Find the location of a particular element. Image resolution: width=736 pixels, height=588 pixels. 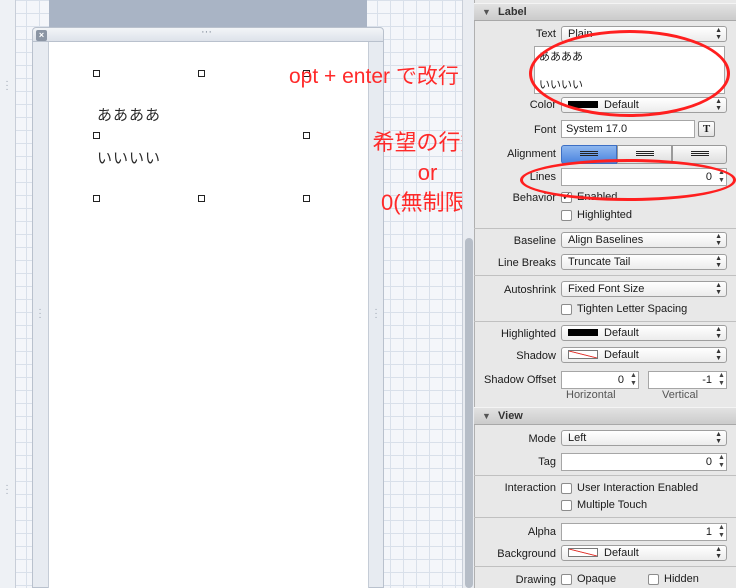

scene-grip-icon: ··· is located at coordinates (206, 32).